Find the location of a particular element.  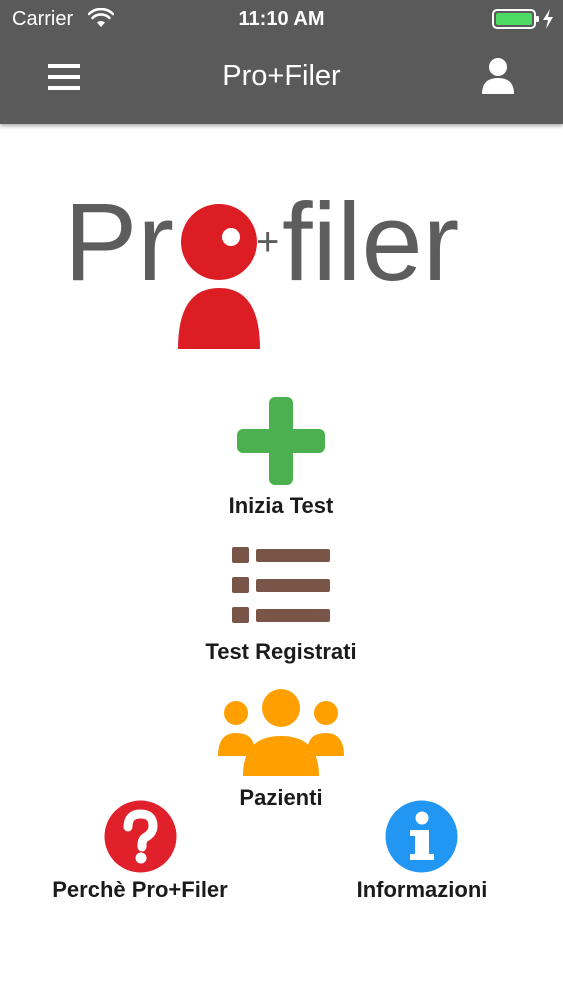

top-bar: Carrier 11:10 AM Pro+Filer is located at coordinates (281, 62).